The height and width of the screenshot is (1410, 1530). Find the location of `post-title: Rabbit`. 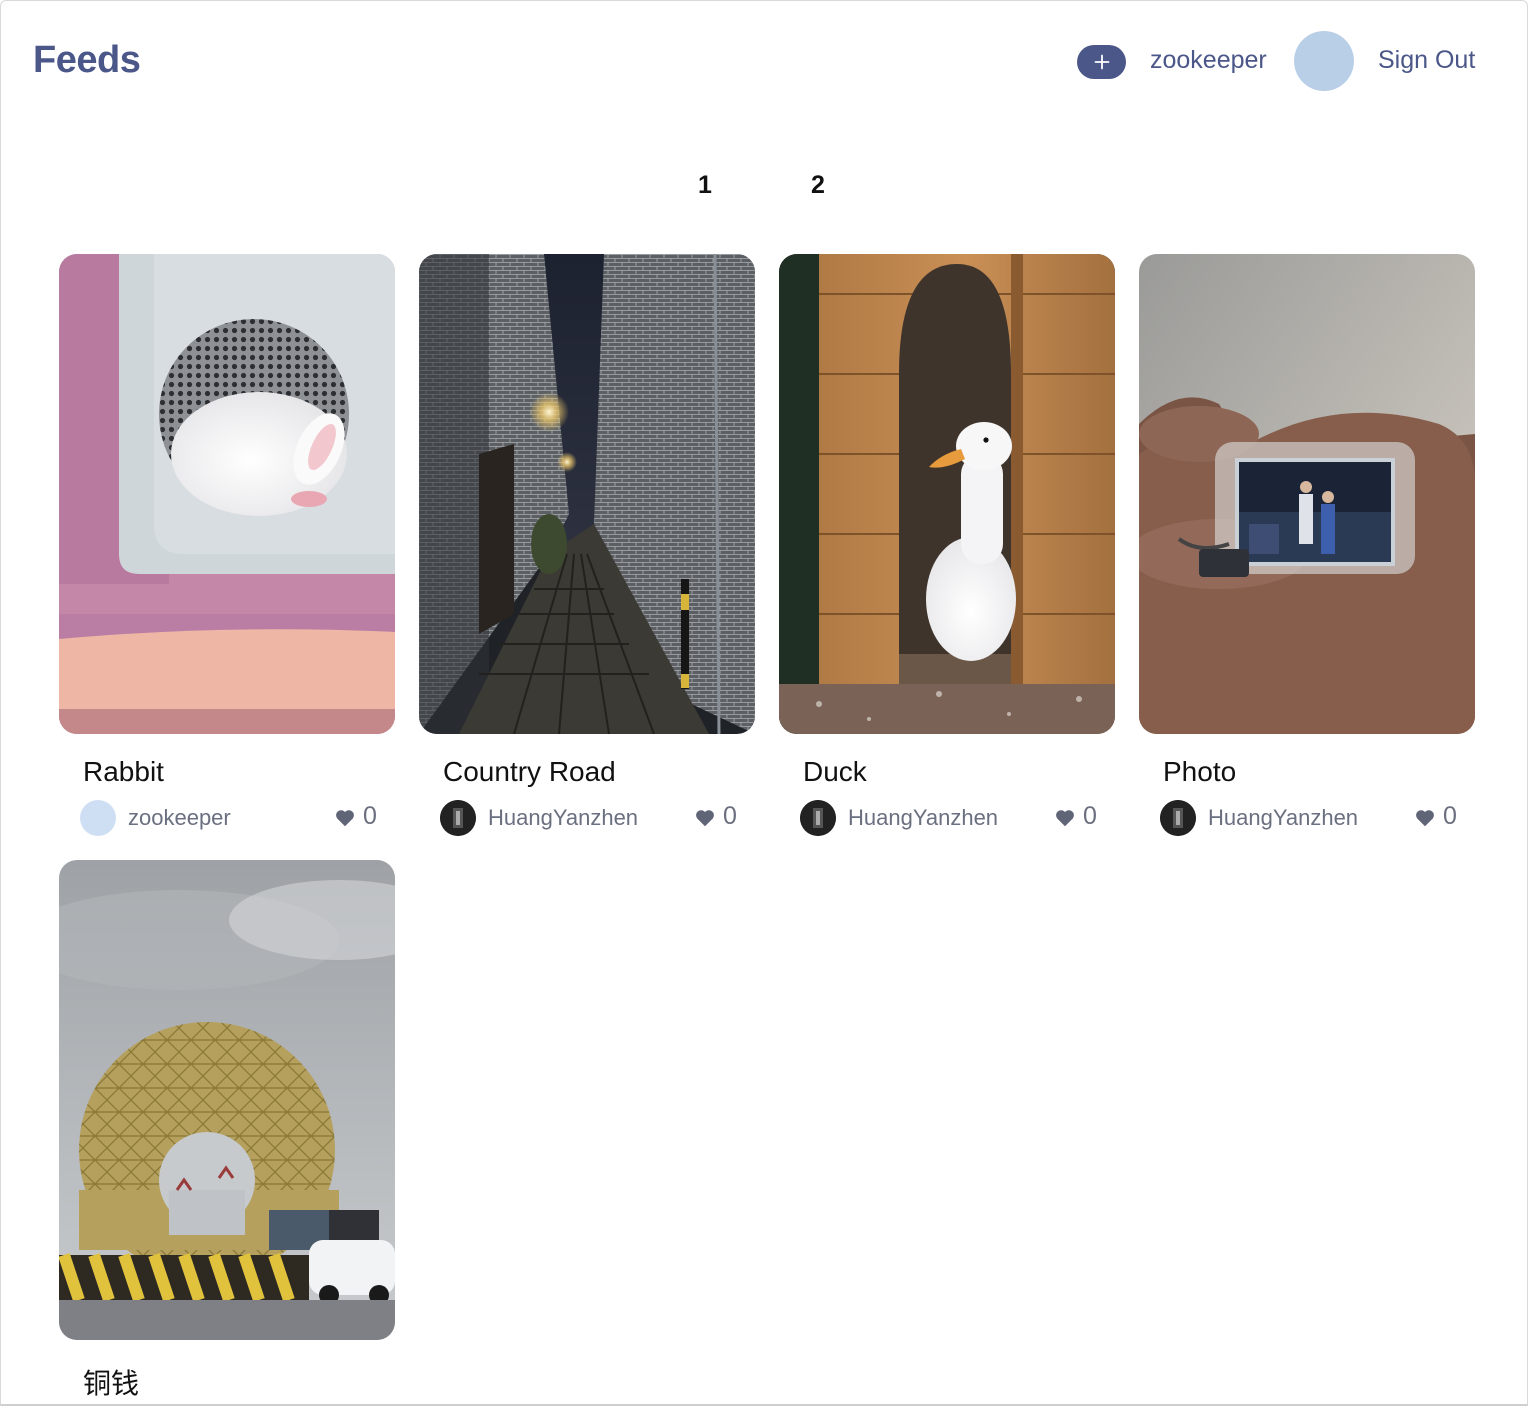

post-title: Rabbit is located at coordinates (123, 772).